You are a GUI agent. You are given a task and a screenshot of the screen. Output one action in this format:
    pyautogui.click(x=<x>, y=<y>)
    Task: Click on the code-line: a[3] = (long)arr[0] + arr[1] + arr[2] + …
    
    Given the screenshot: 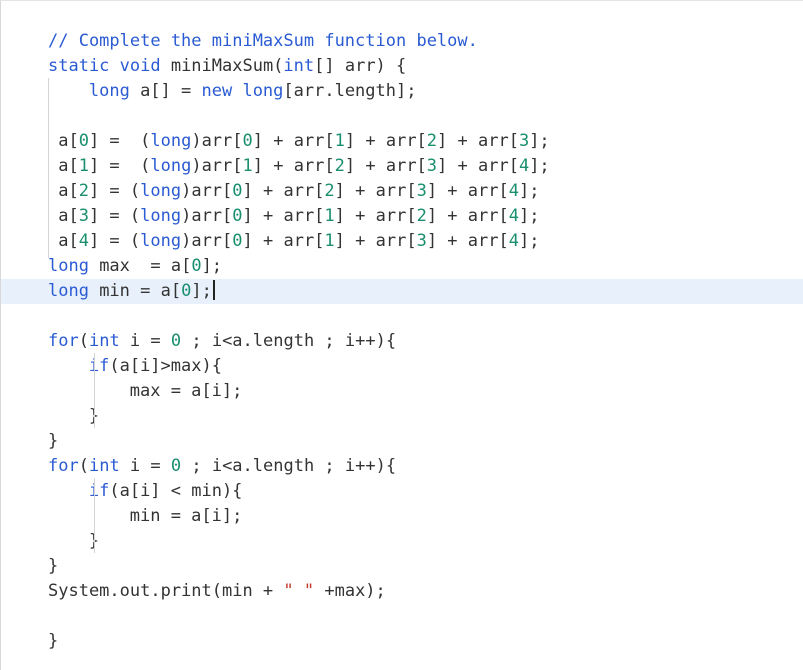 What is the action you would take?
    pyautogui.click(x=402, y=216)
    